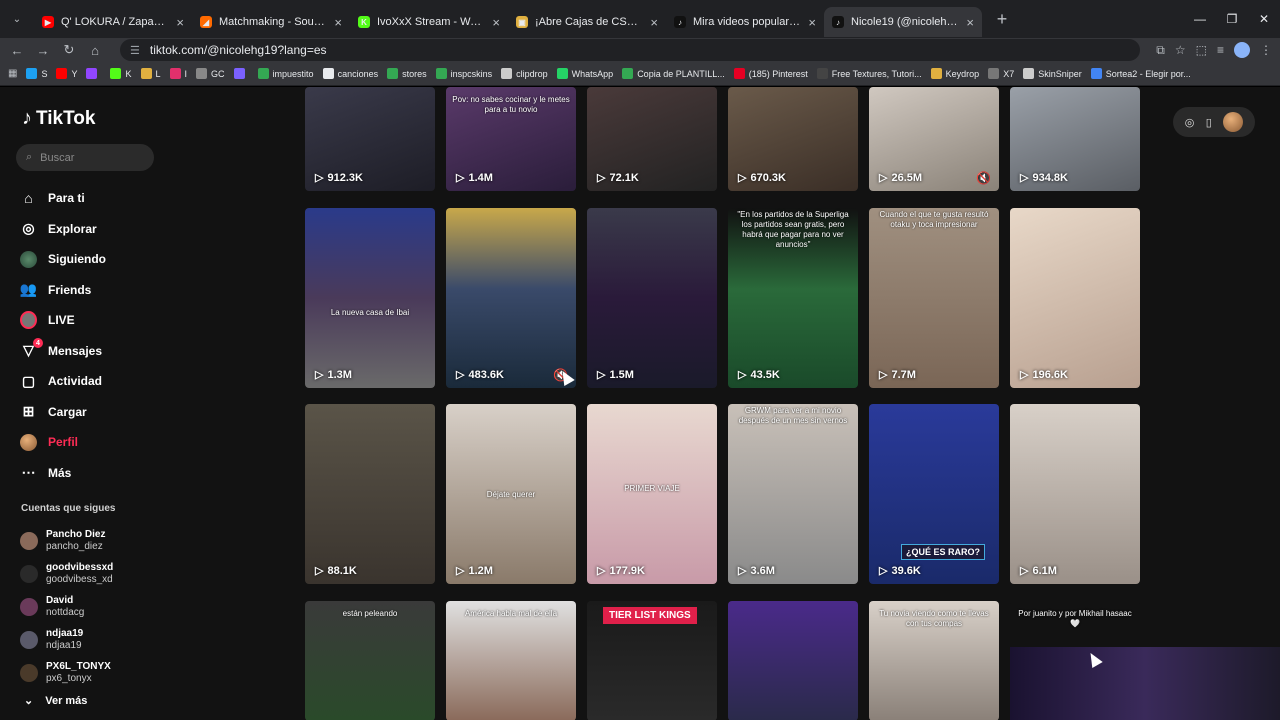 This screenshot has height=720, width=1280. What do you see at coordinates (370, 298) in the screenshot?
I see `video-thumbnail: La nueva casa de Ibai ▷ 1.3M` at bounding box center [370, 298].